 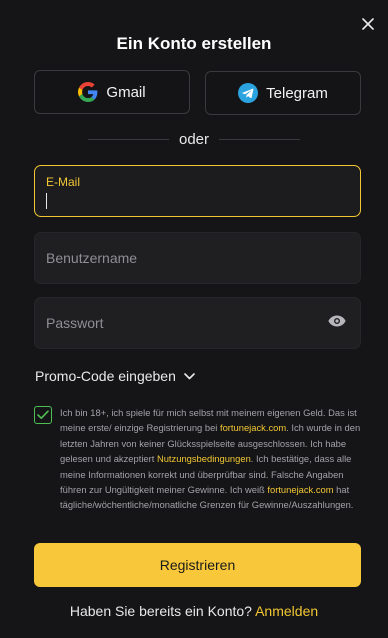 I want to click on divider-text: oder, so click(x=194, y=139).